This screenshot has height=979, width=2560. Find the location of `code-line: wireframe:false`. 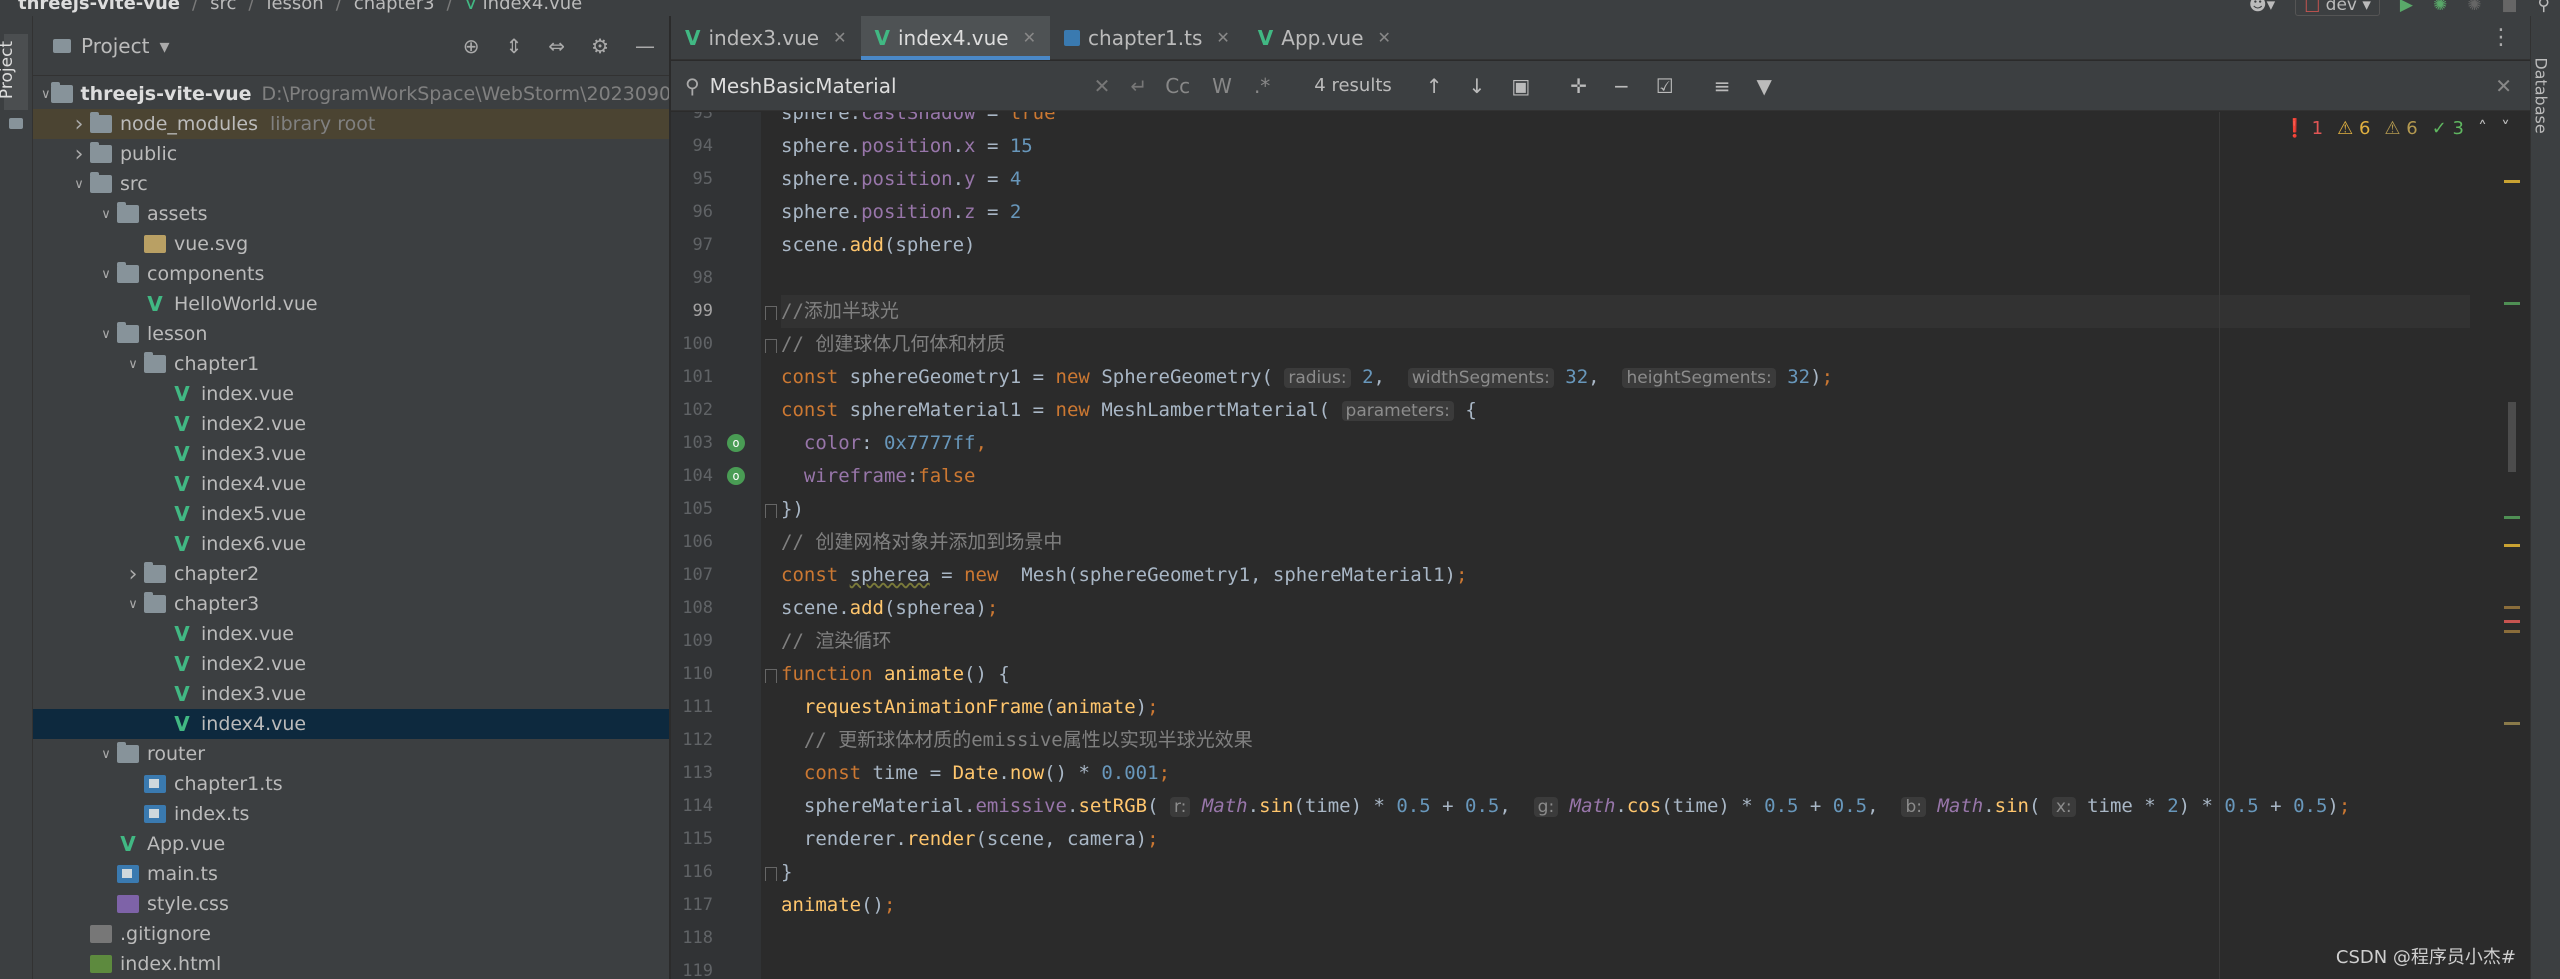

code-line: wireframe:false is located at coordinates (1625, 476).